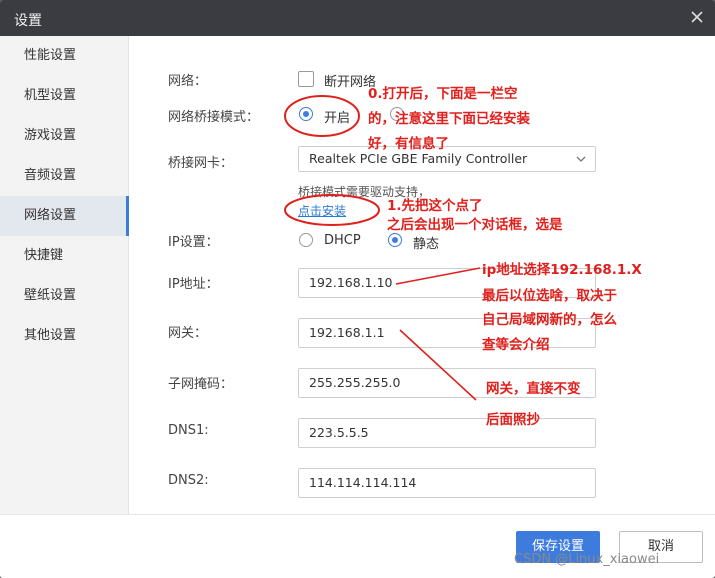  I want to click on annotation-step0-line2: 的，注意这里下面已经安装, so click(449, 119).